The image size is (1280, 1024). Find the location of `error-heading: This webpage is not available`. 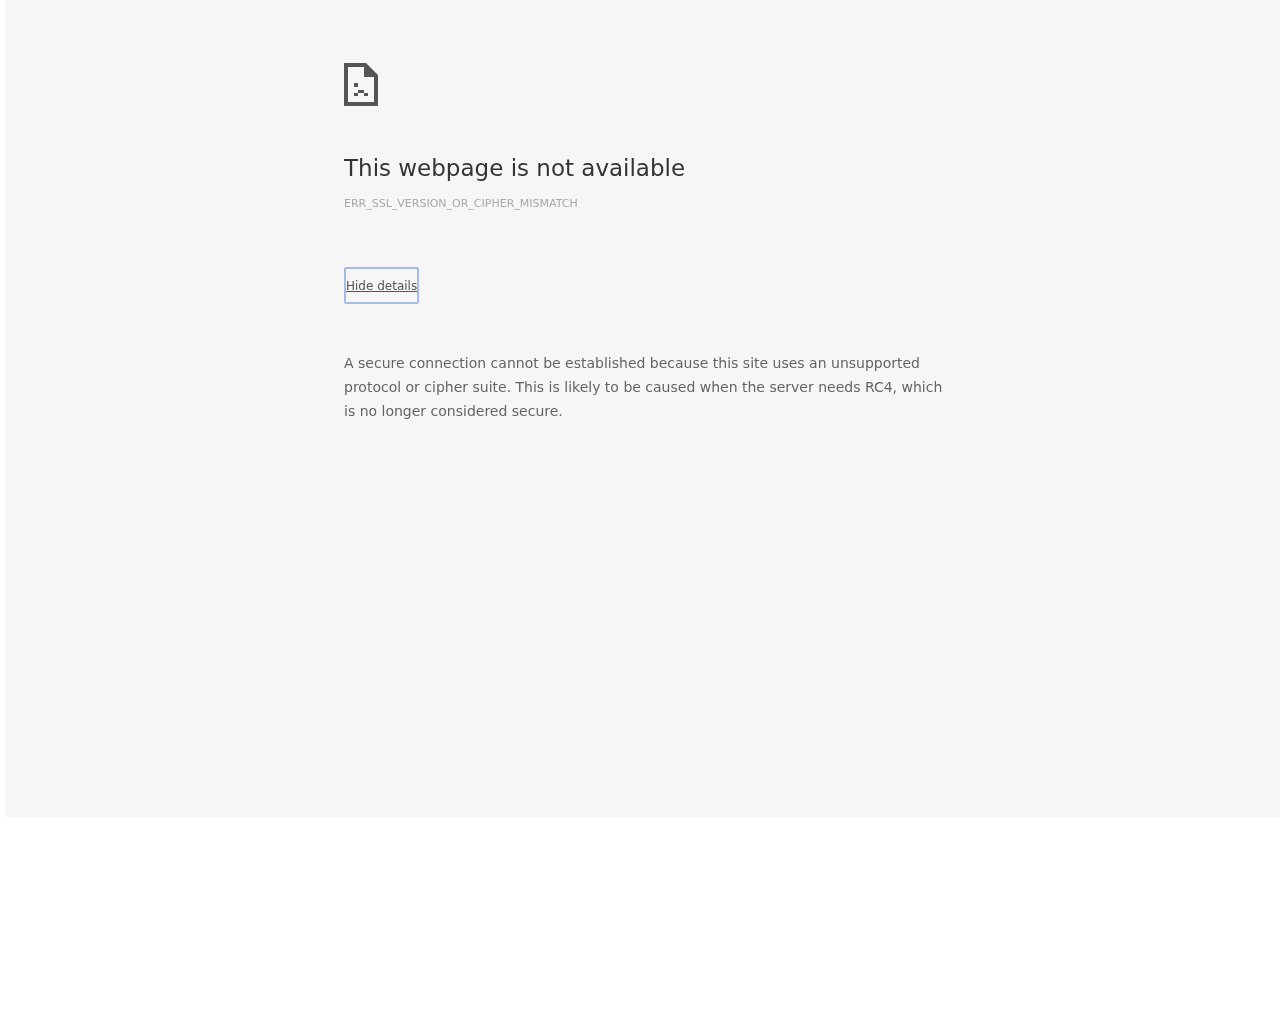

error-heading: This webpage is not available is located at coordinates (515, 168).